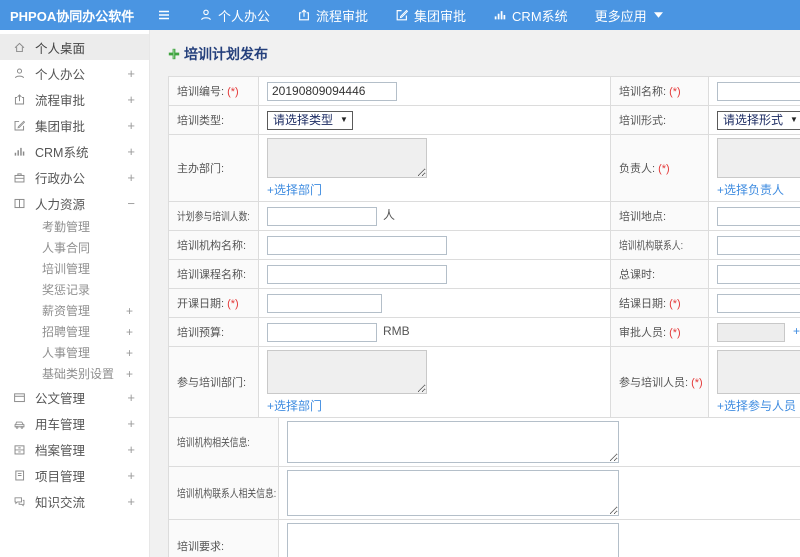 This screenshot has width=800, height=557. Describe the element at coordinates (453, 540) in the screenshot. I see `training-req-textarea` at that location.